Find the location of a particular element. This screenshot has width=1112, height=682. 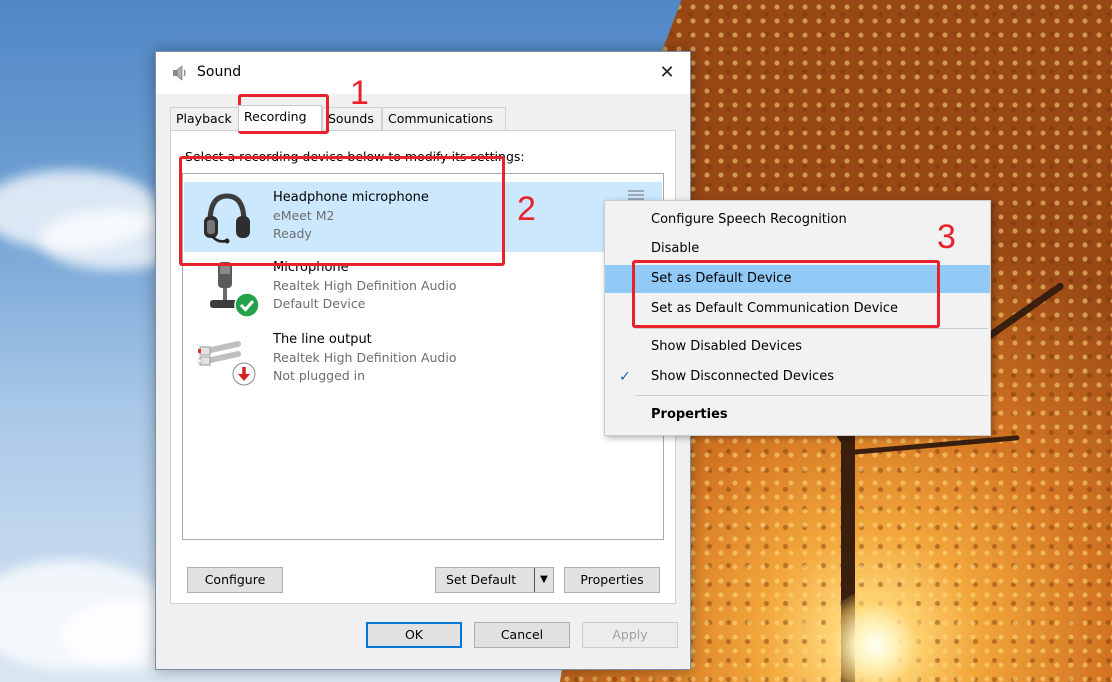

annotation-step-1: 1 is located at coordinates (359, 93).